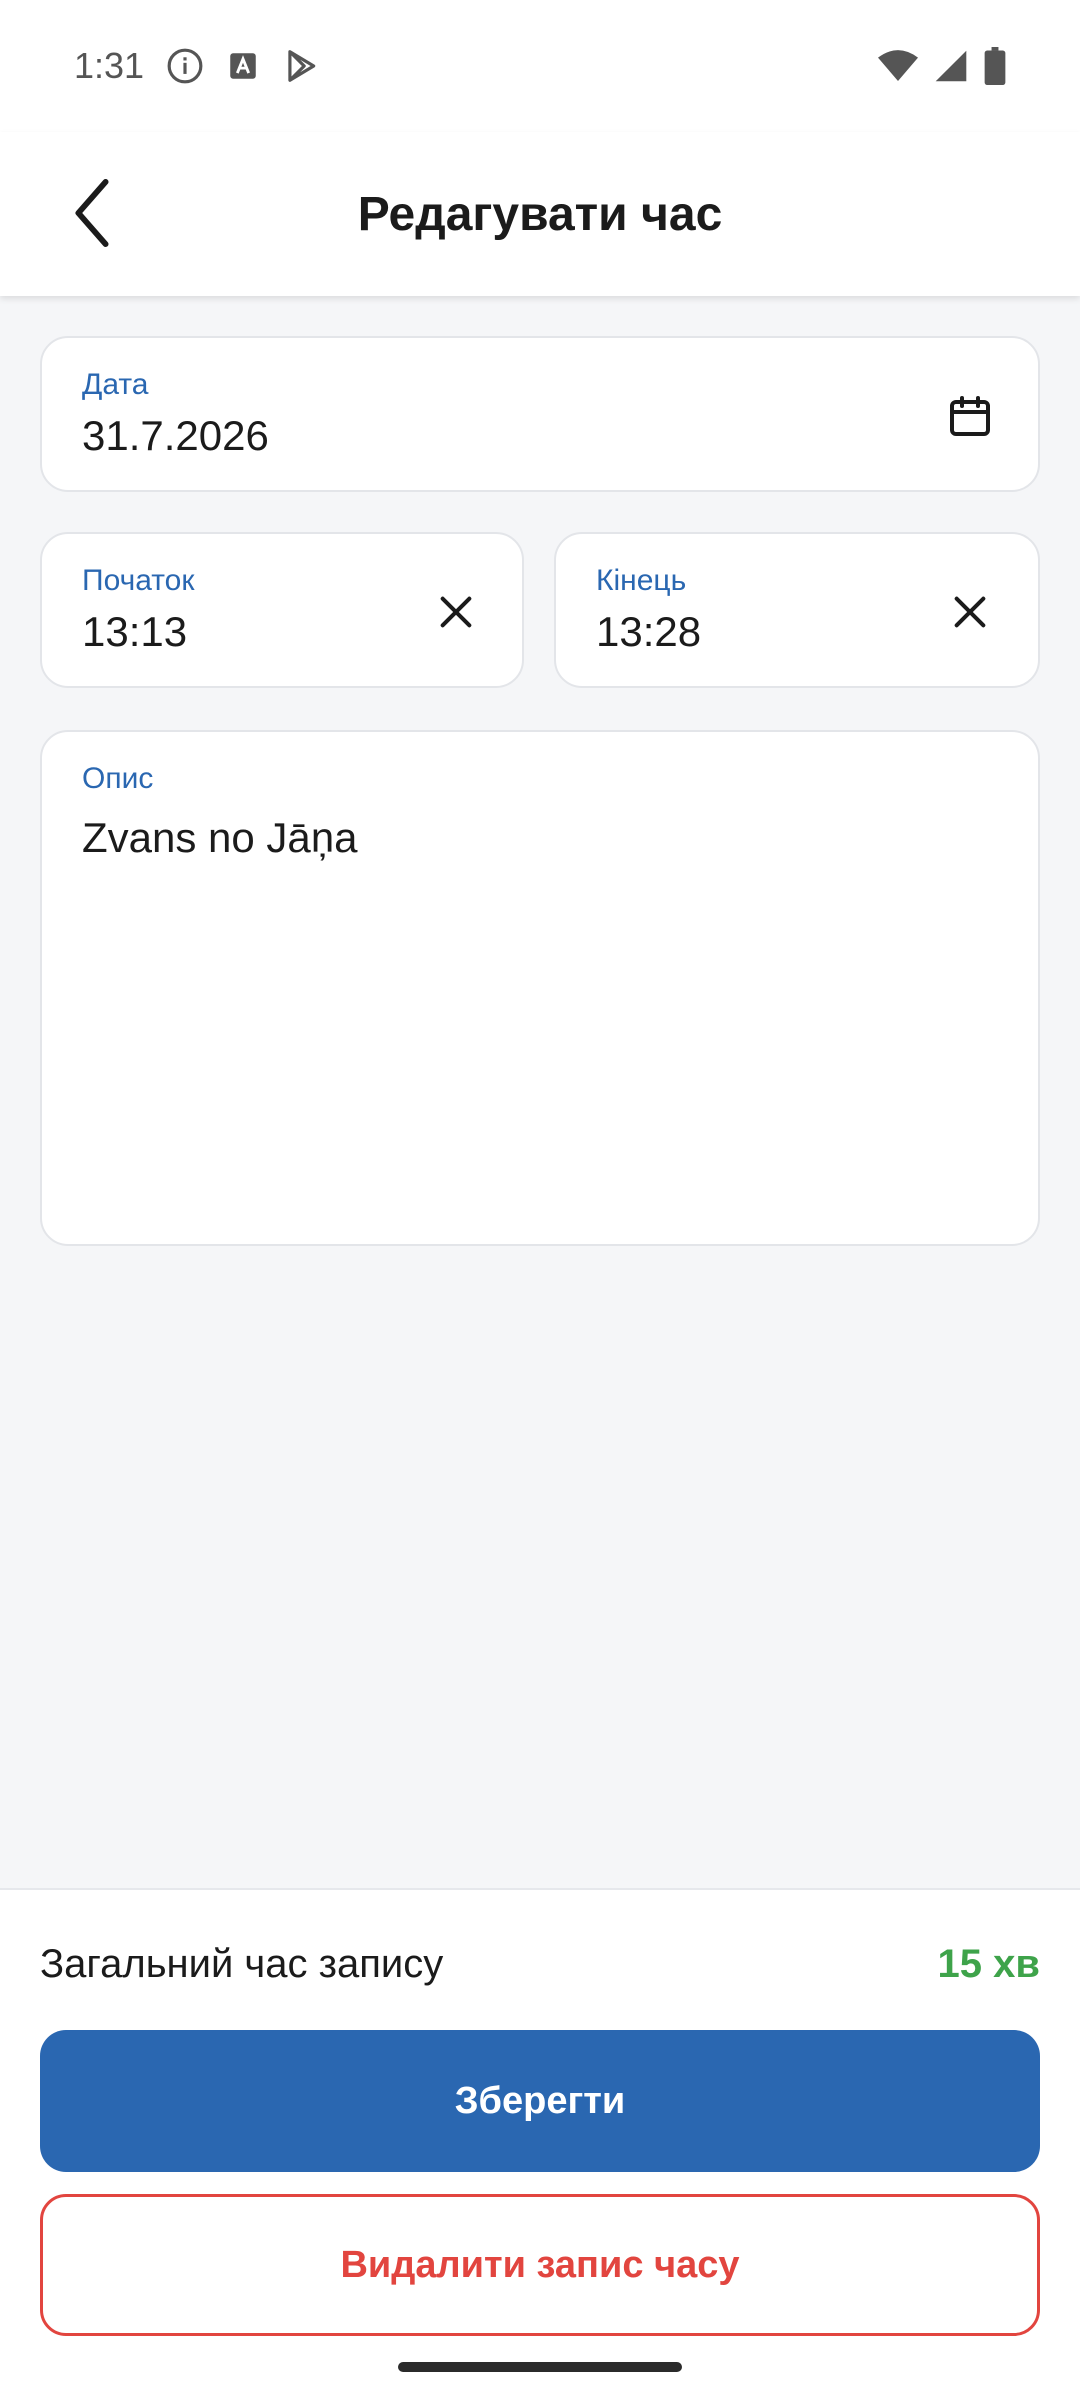 This screenshot has width=1080, height=2400. Describe the element at coordinates (797, 610) in the screenshot. I see `end-time-field: Кінець 13:28` at that location.